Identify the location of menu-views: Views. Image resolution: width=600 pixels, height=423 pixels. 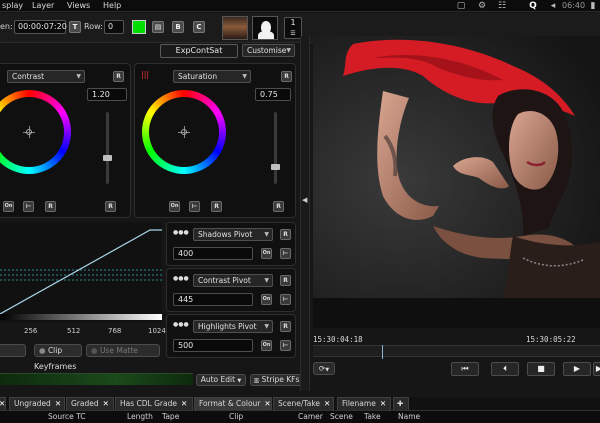
(78, 5).